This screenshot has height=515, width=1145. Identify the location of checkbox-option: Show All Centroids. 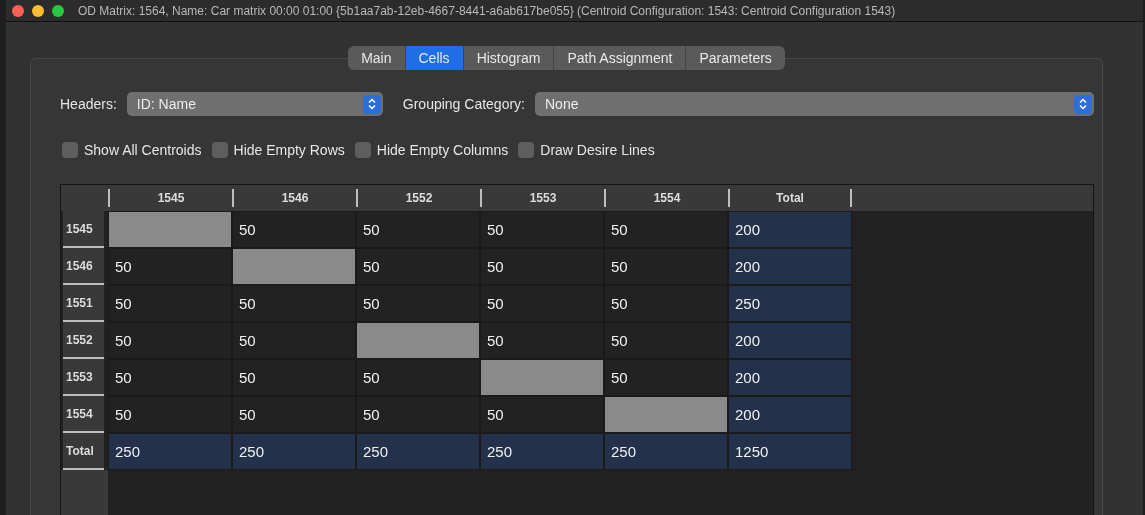
(132, 150).